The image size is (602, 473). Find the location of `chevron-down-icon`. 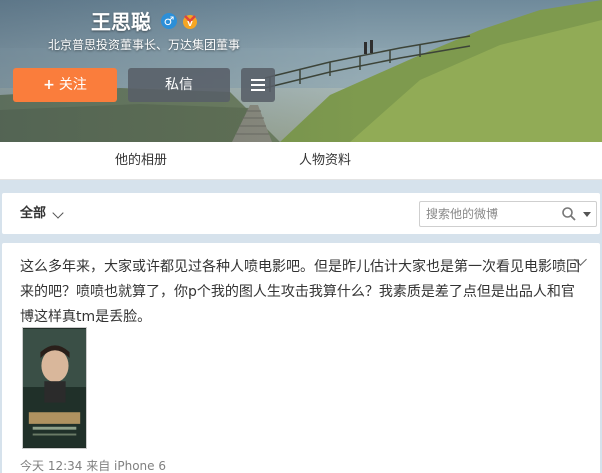

chevron-down-icon is located at coordinates (58, 213).